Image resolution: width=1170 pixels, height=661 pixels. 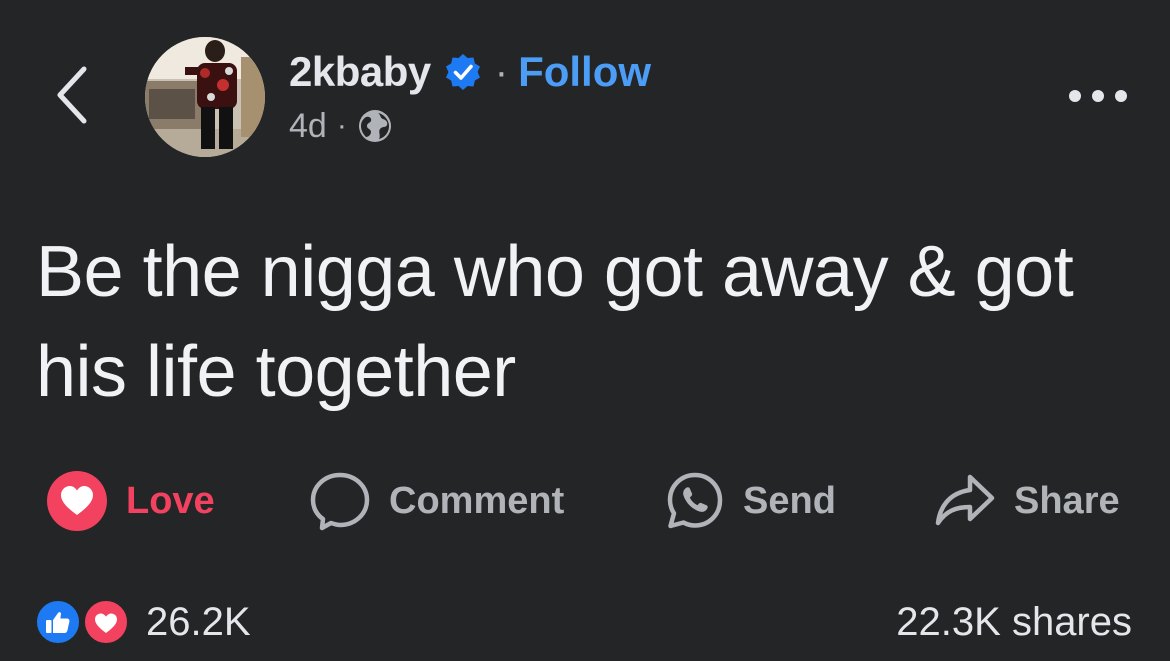 I want to click on more-horizontal-icon, so click(x=1098, y=96).